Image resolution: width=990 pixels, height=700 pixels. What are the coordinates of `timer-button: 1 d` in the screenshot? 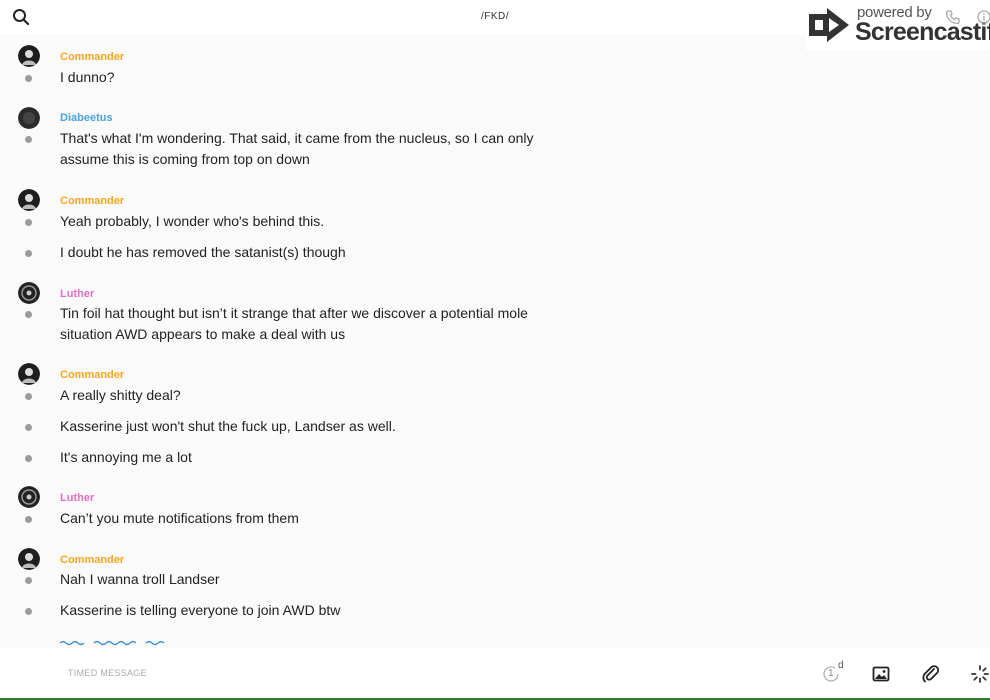 It's located at (833, 672).